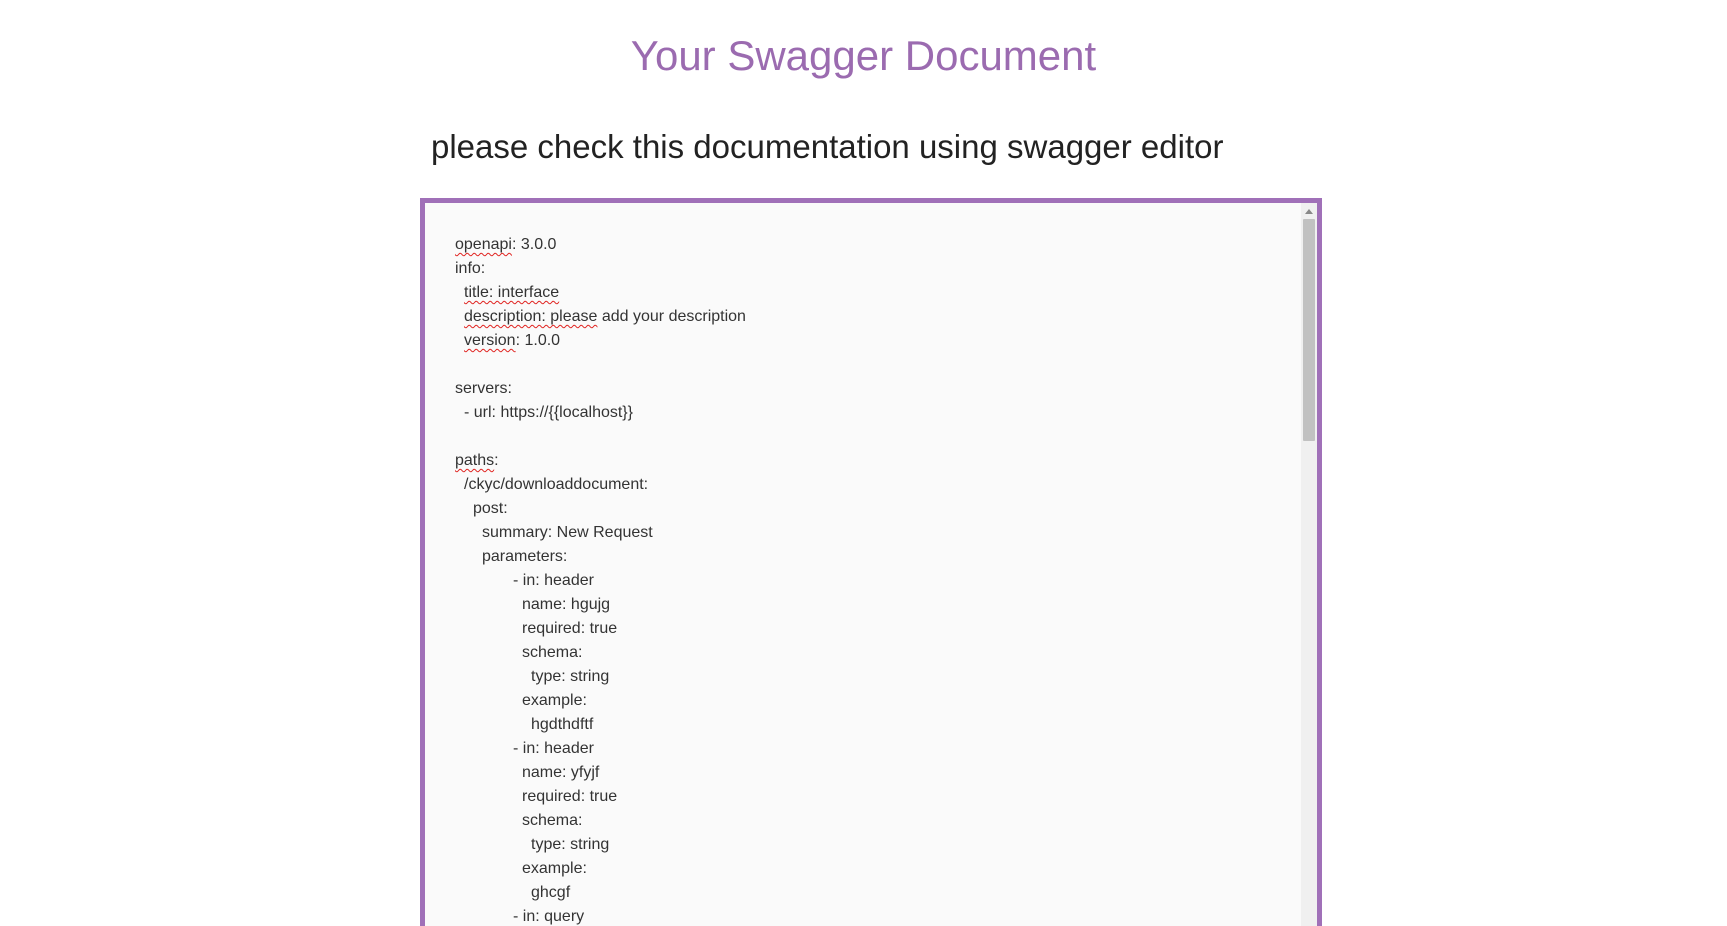 The image size is (1727, 926). I want to click on code-line: /ckyc/downloaddocument:, so click(600, 485).